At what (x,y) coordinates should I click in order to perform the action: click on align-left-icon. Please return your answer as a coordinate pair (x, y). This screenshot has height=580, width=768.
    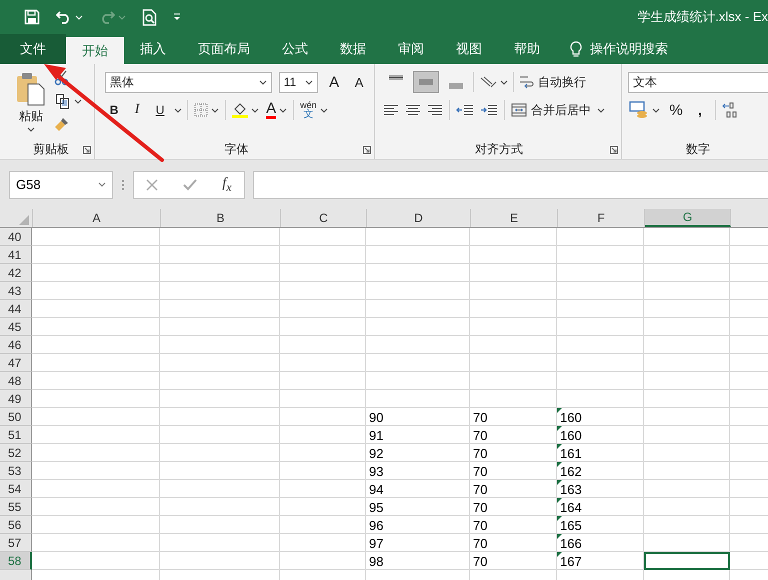
    Looking at the image, I should click on (391, 110).